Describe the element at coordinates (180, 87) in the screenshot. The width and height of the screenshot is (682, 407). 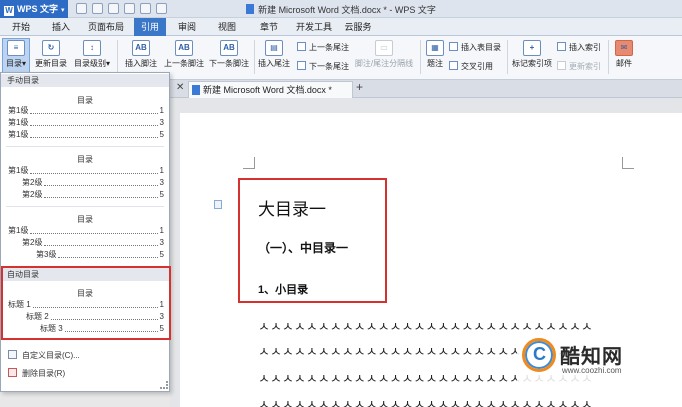
I see `close-tab-icon: ✕` at that location.